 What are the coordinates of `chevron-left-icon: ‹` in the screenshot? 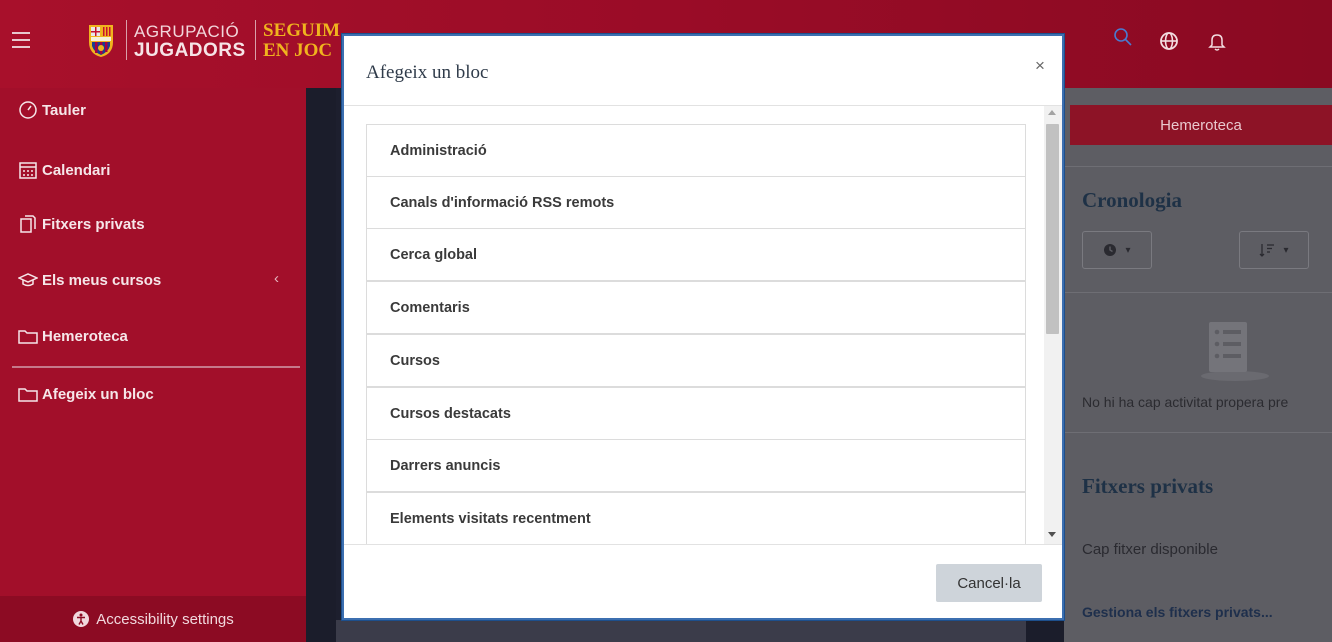 It's located at (276, 278).